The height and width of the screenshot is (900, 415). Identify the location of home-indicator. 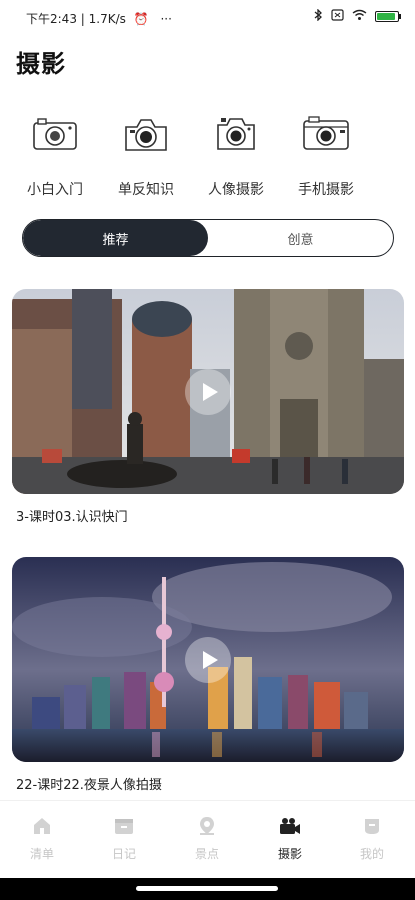
(207, 888).